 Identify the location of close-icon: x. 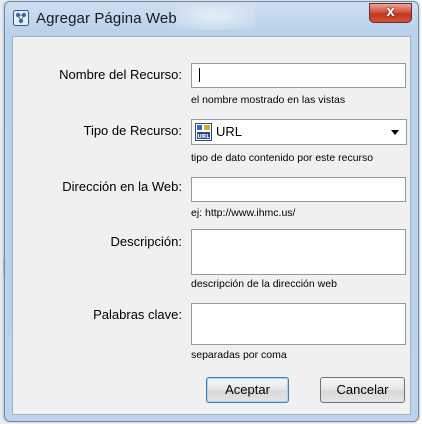
(390, 11).